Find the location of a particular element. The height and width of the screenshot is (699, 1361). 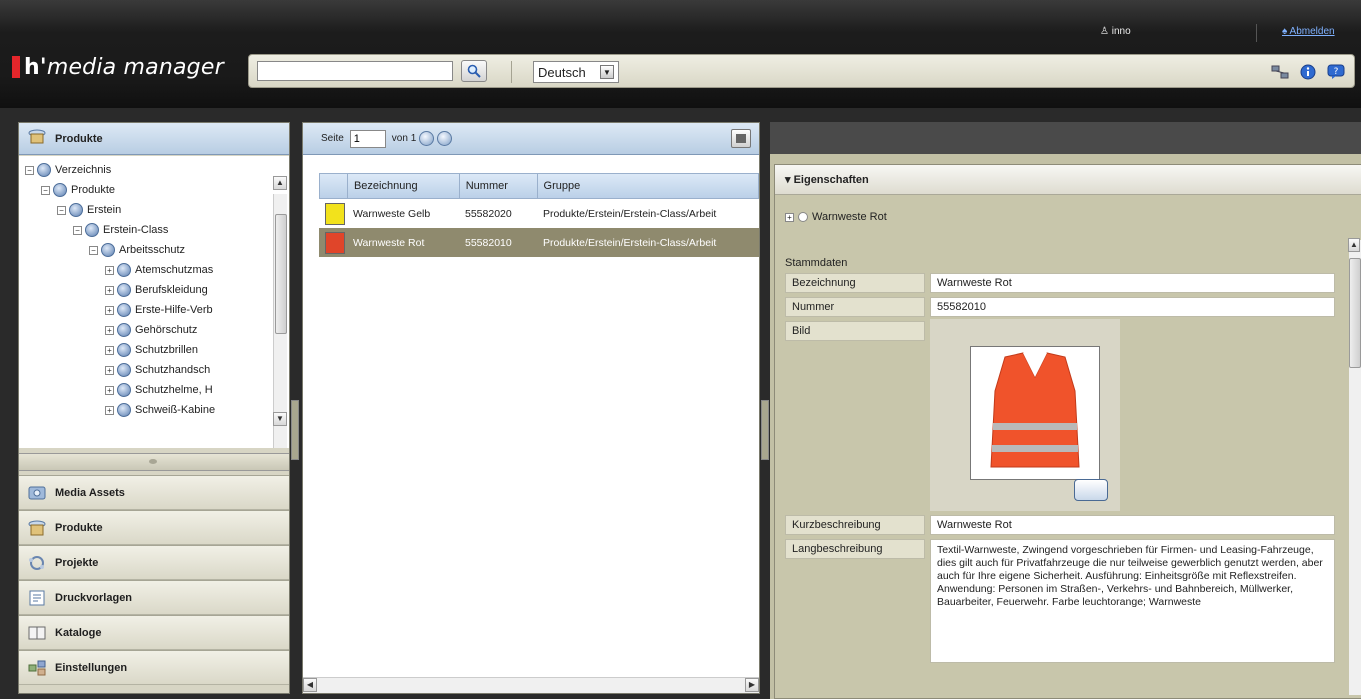

logo-text: media manager is located at coordinates (135, 67).